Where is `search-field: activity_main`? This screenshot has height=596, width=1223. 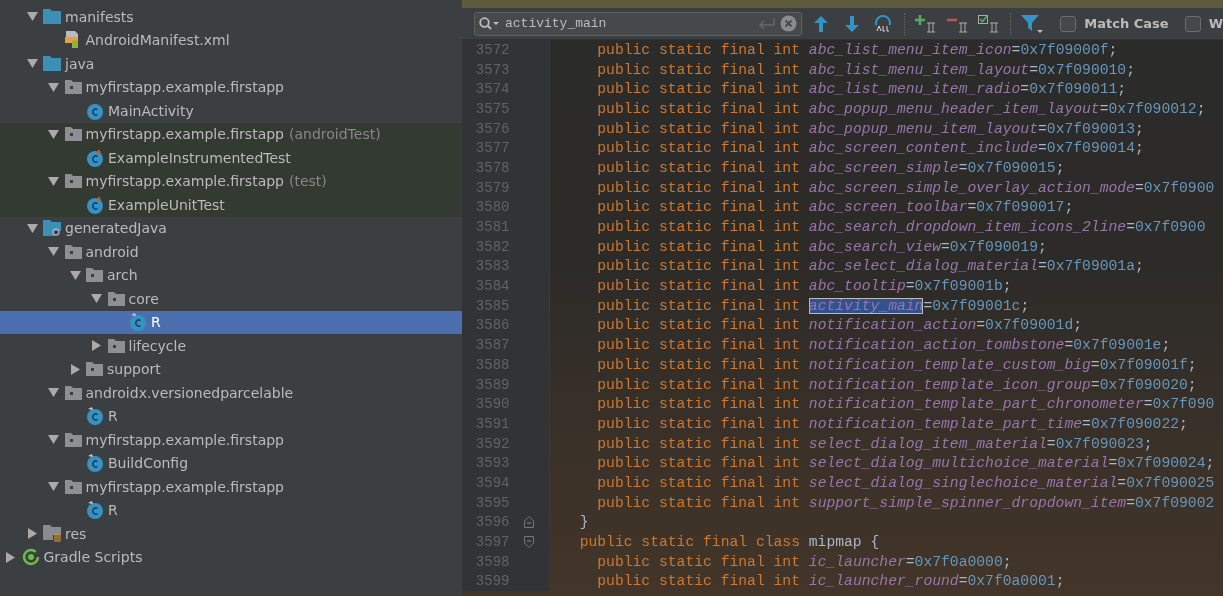
search-field: activity_main is located at coordinates (638, 23).